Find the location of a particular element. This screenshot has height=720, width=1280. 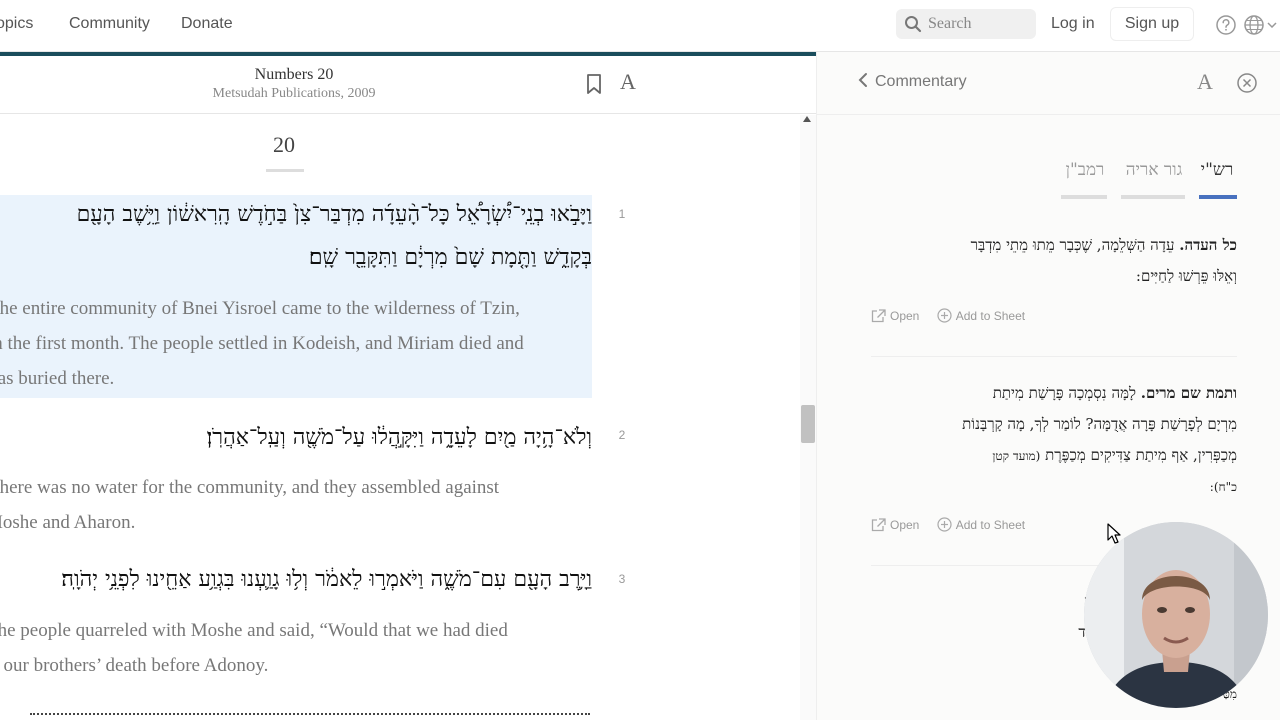

close-icon is located at coordinates (1247, 83).